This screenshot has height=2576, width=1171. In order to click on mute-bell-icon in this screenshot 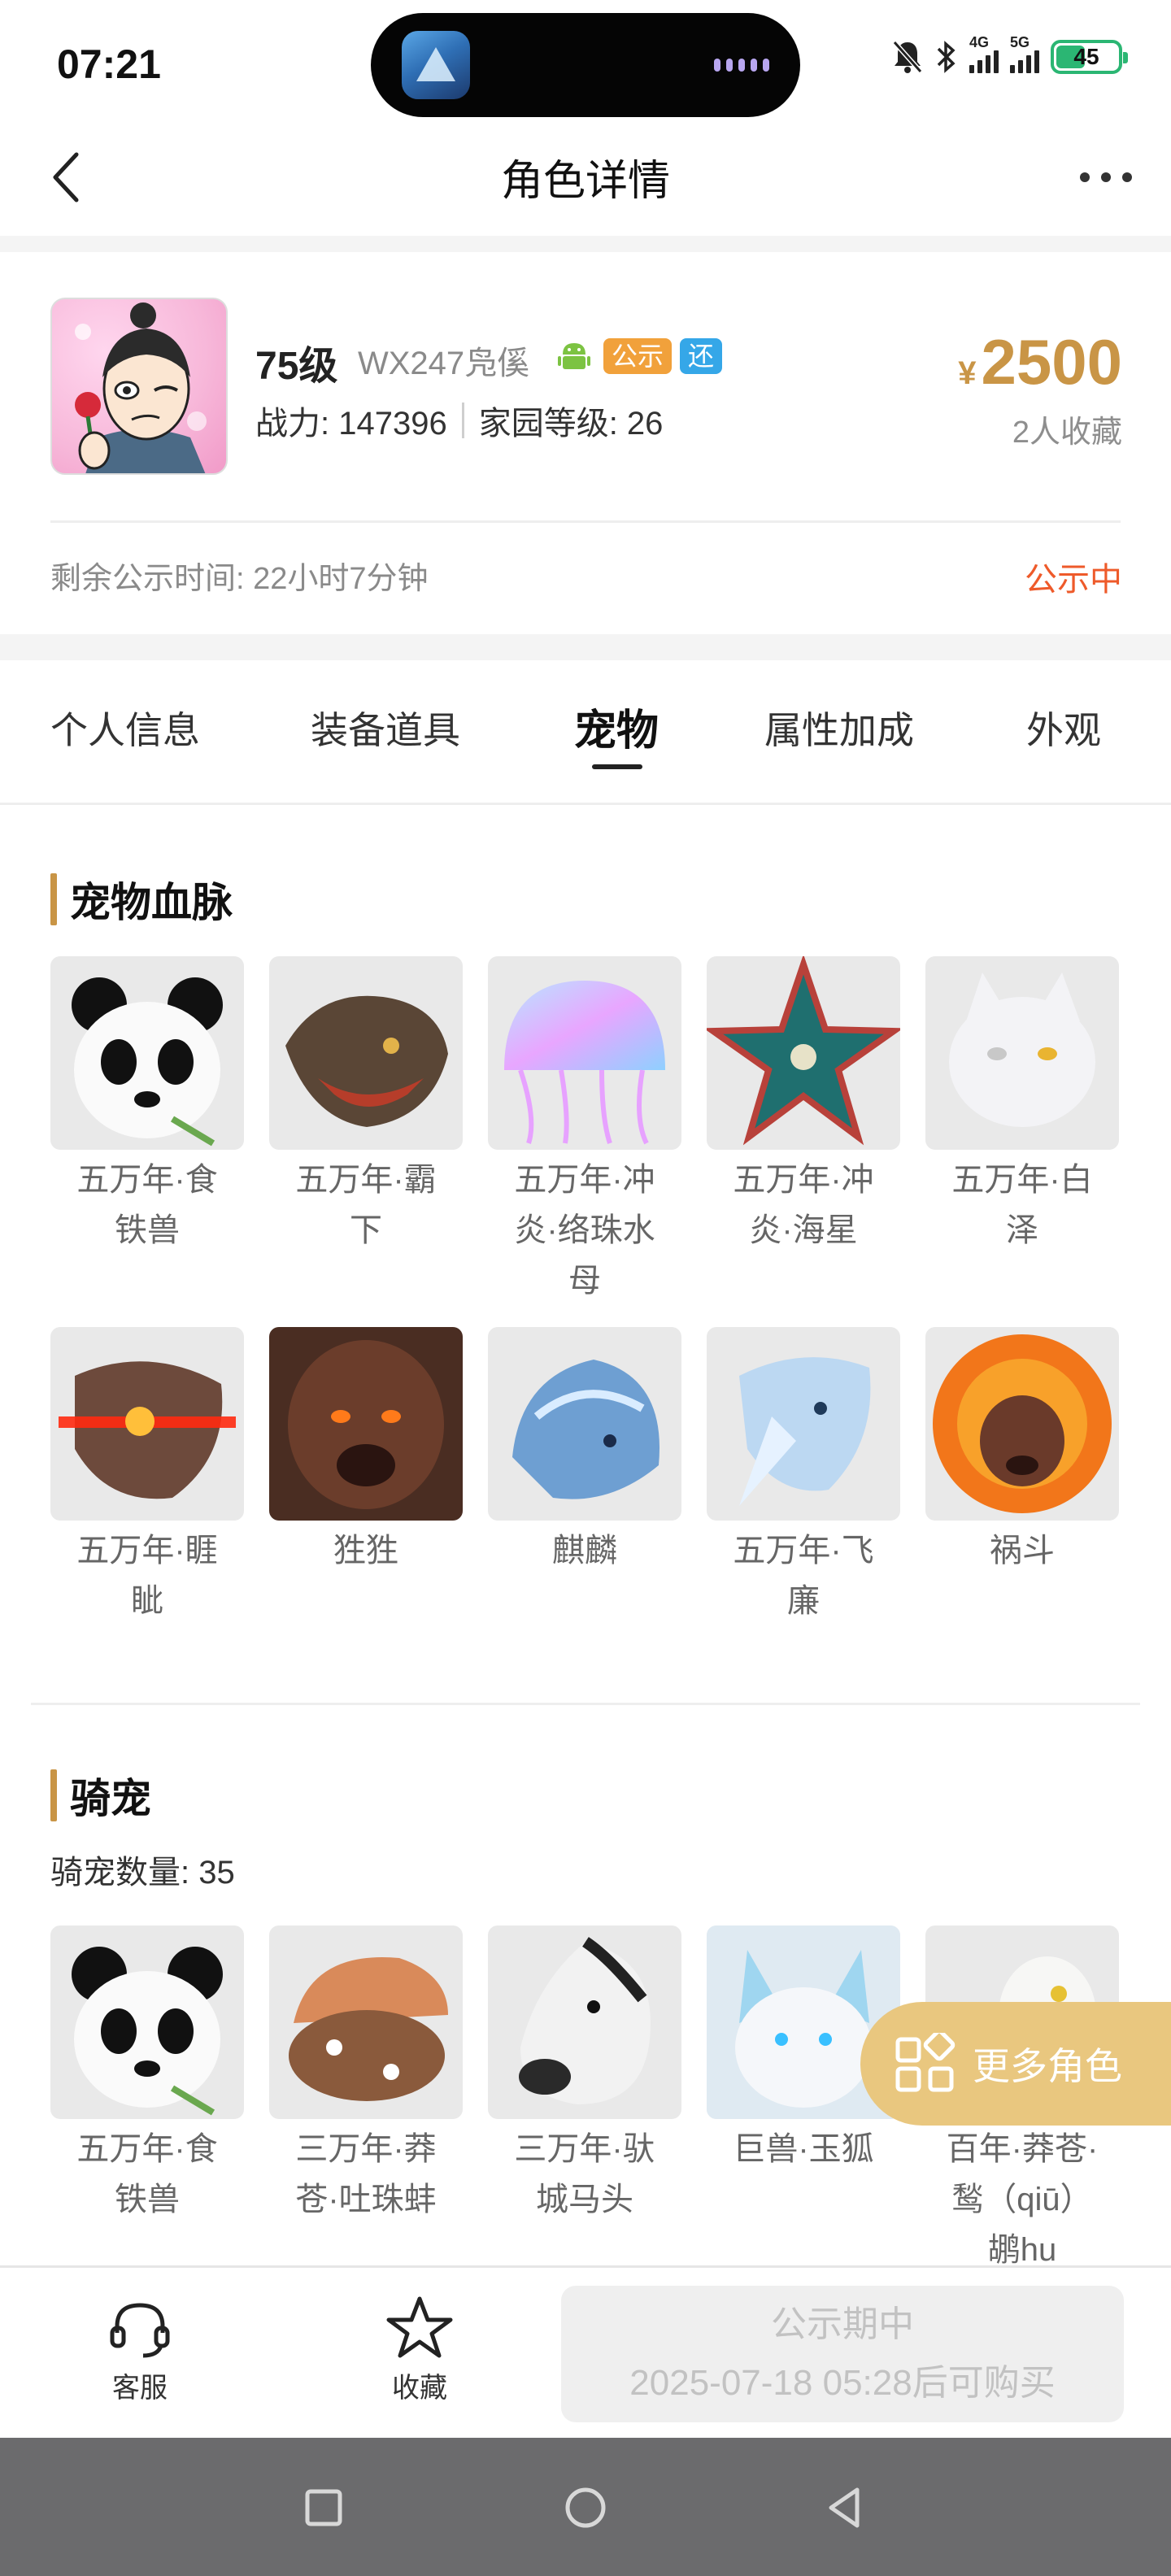, I will do `click(907, 57)`.